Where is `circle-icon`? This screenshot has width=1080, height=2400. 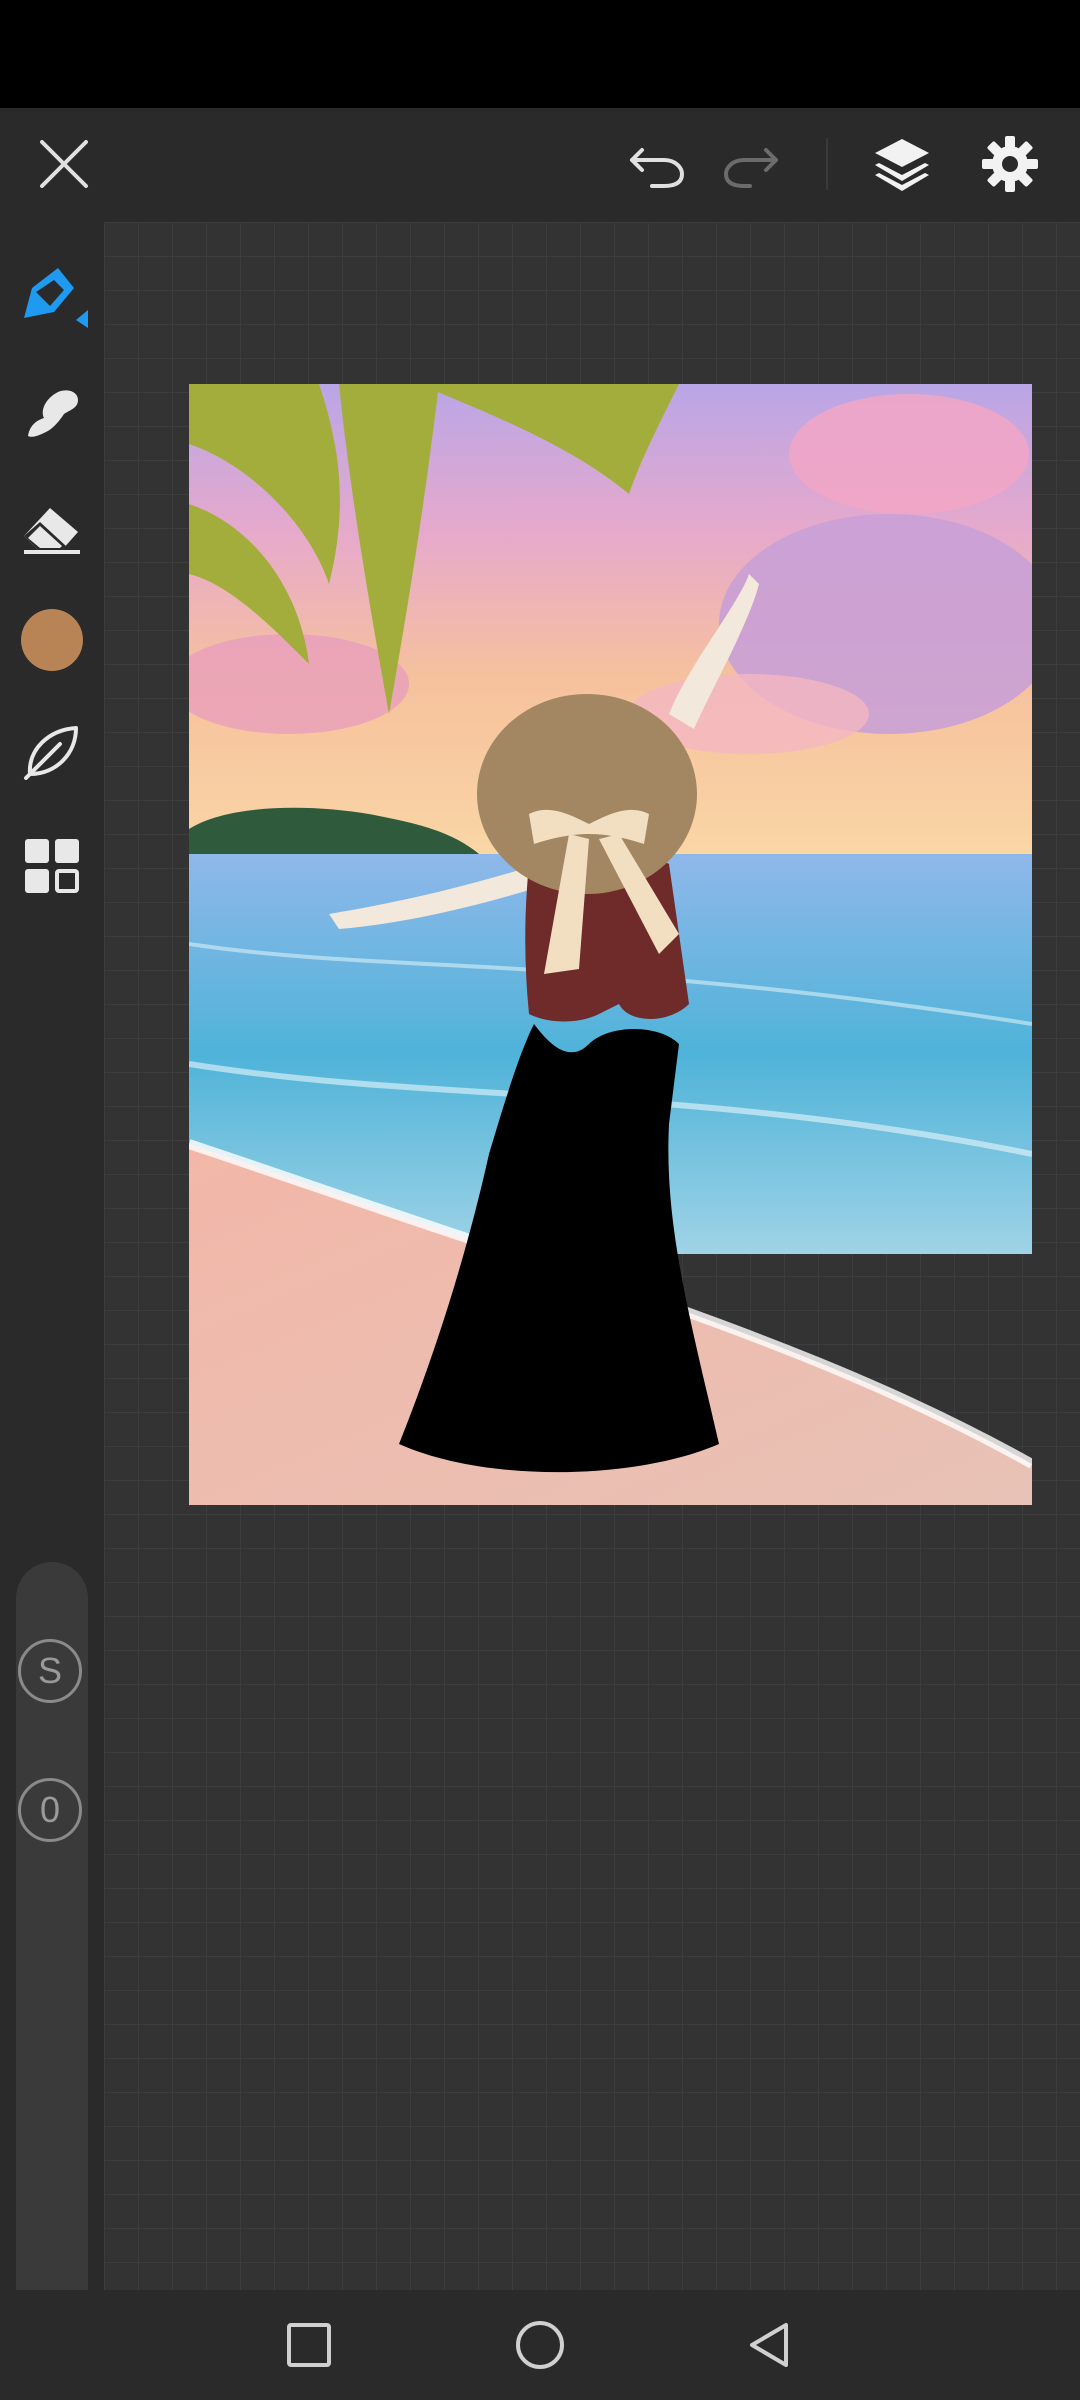 circle-icon is located at coordinates (540, 2345).